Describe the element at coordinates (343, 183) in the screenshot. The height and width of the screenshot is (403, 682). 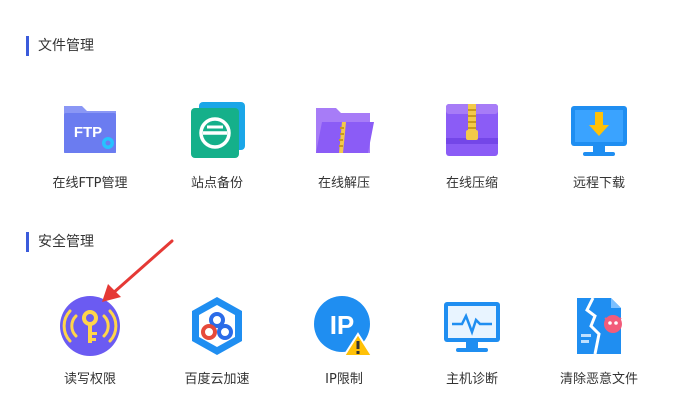
I see `tile-label: 在线解压` at that location.